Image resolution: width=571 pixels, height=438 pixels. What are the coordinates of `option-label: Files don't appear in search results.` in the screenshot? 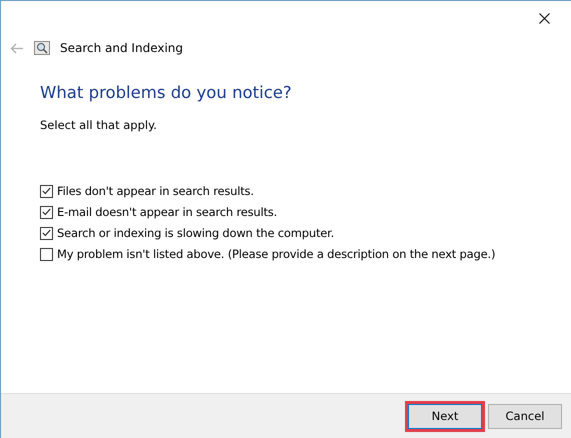 It's located at (155, 191).